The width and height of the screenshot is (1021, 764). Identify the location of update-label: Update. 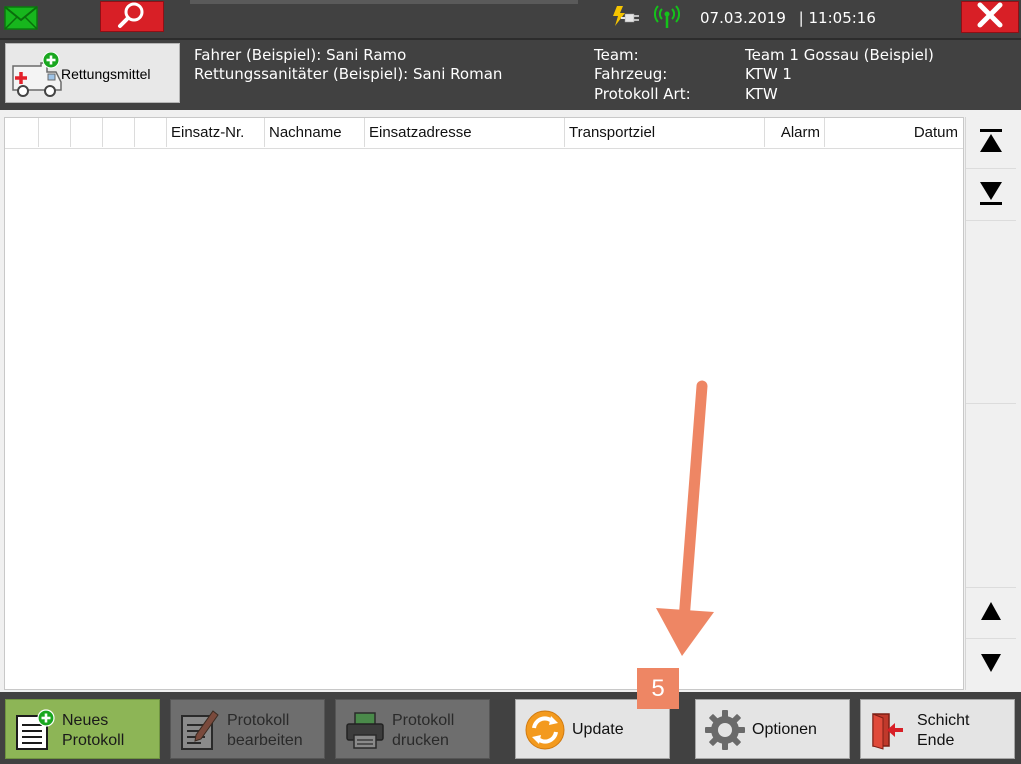
(598, 729).